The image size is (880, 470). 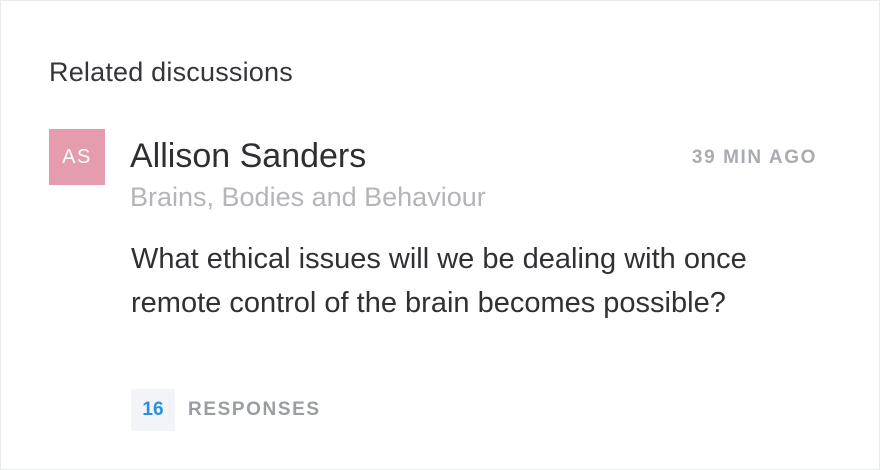 I want to click on timestamp: 39 MIN AGO, so click(x=754, y=157).